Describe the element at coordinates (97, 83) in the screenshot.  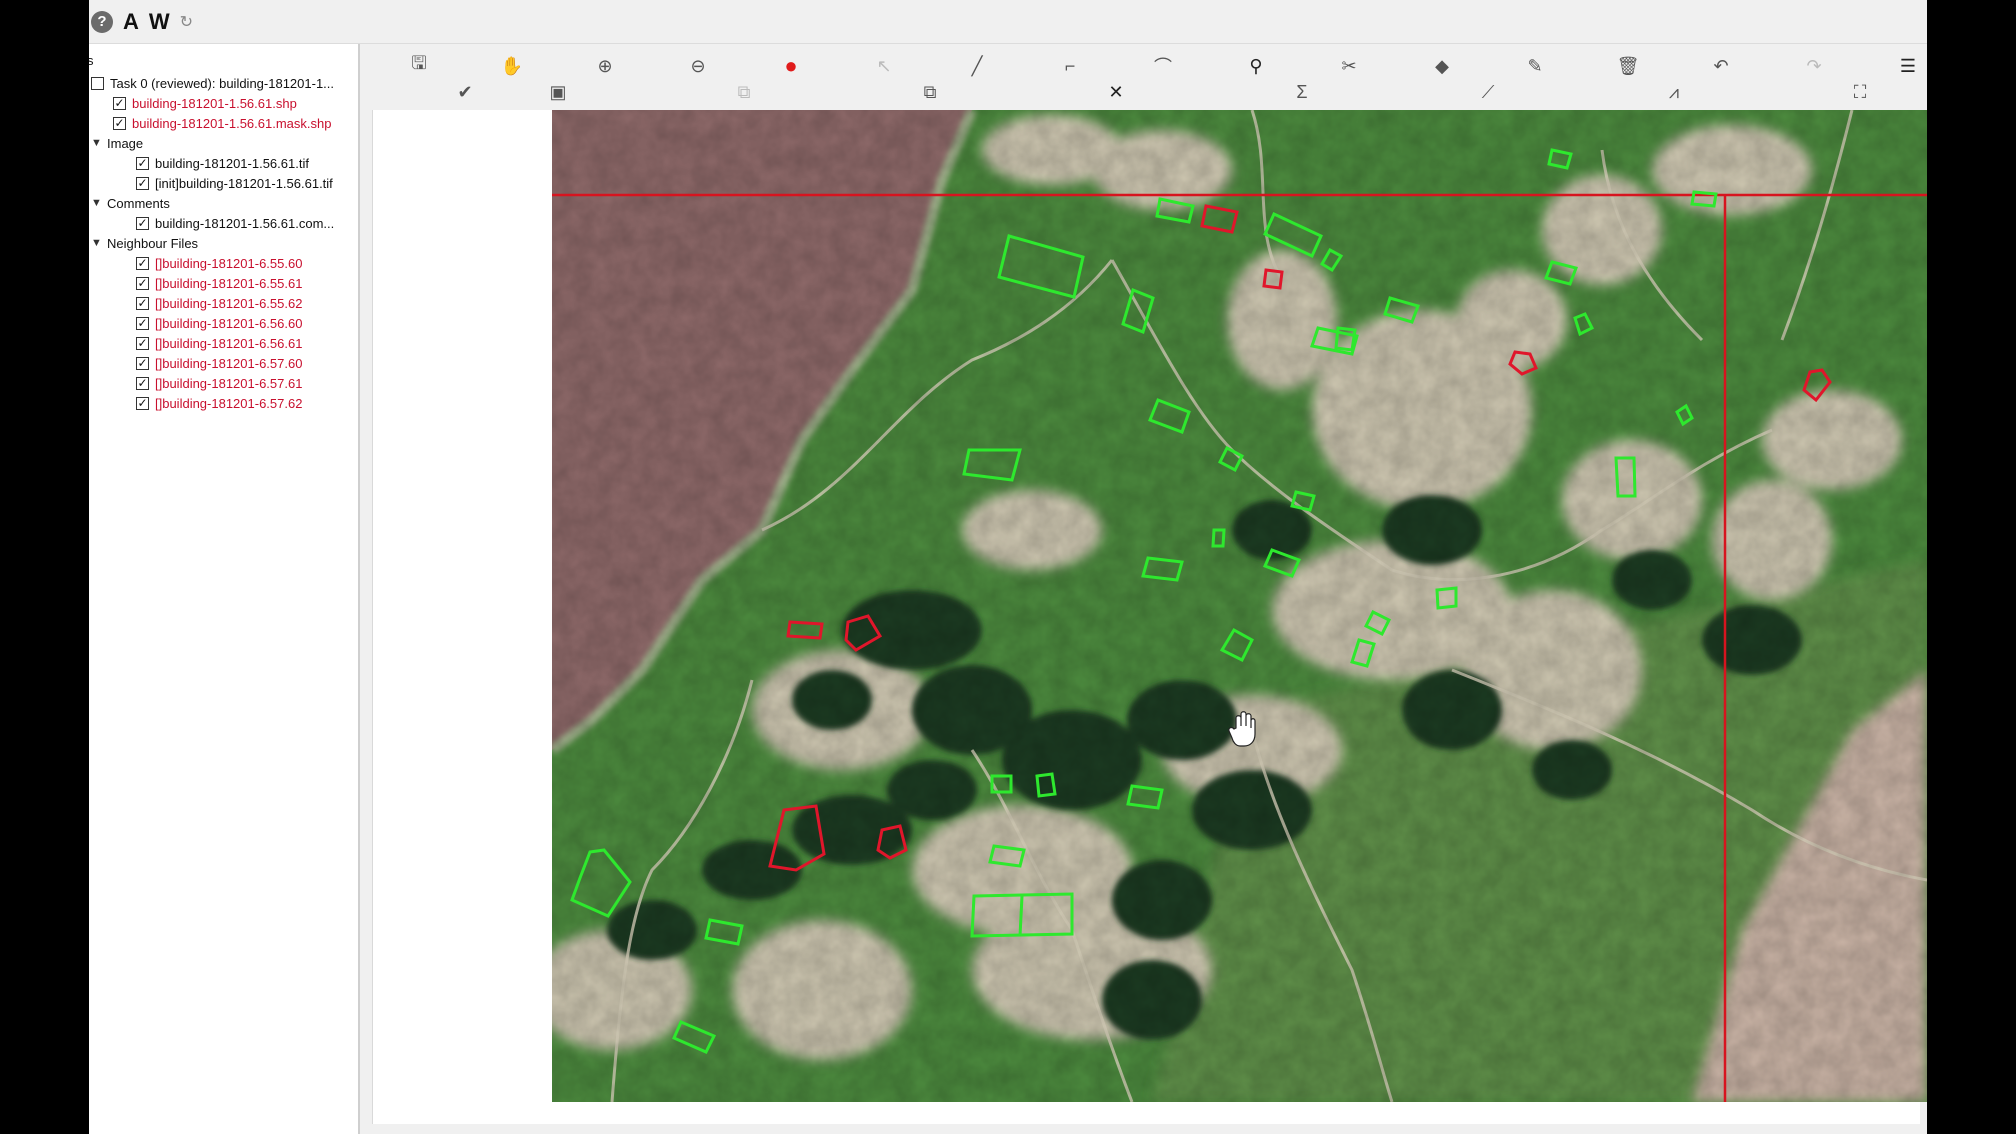
I see `task-checkbox` at that location.